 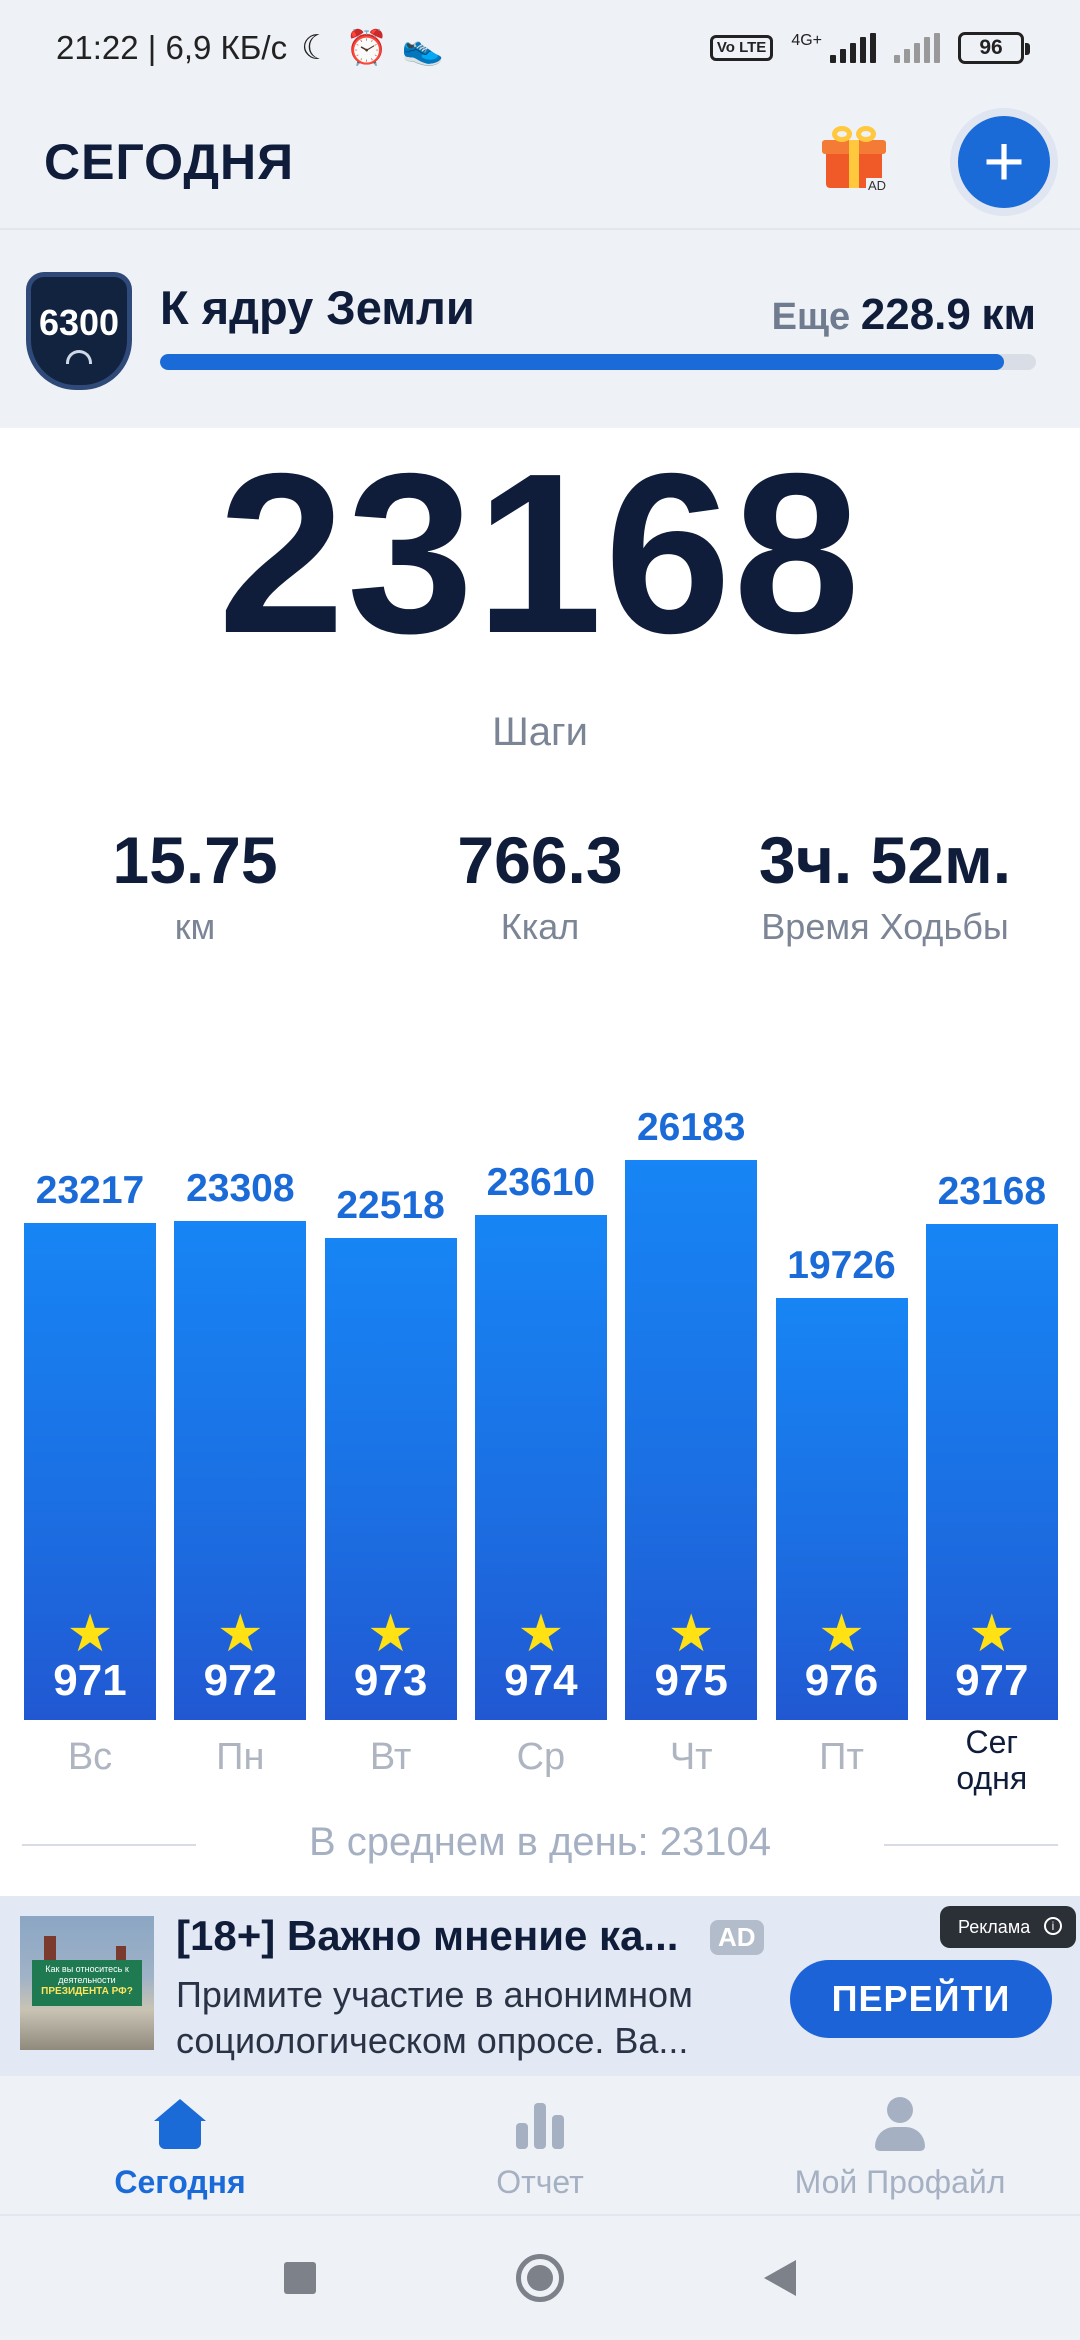 What do you see at coordinates (741, 48) in the screenshot?
I see `volte-icon: Vo LTE` at bounding box center [741, 48].